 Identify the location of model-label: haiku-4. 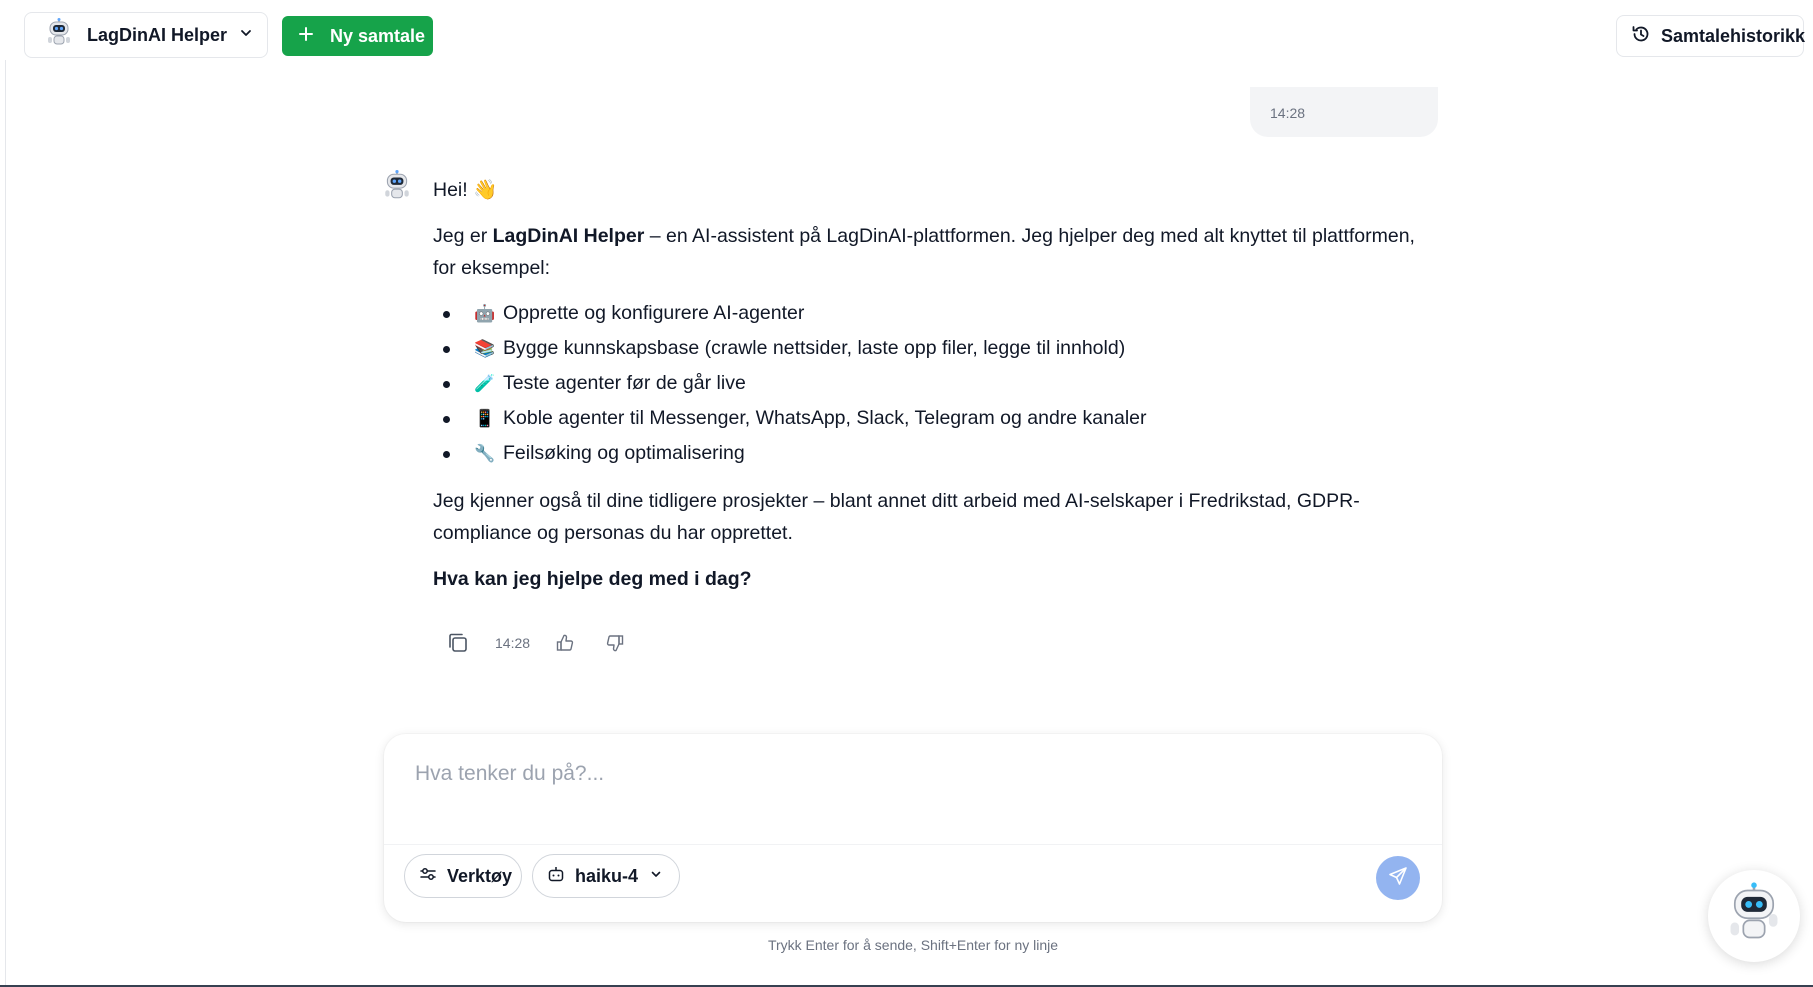
(607, 875).